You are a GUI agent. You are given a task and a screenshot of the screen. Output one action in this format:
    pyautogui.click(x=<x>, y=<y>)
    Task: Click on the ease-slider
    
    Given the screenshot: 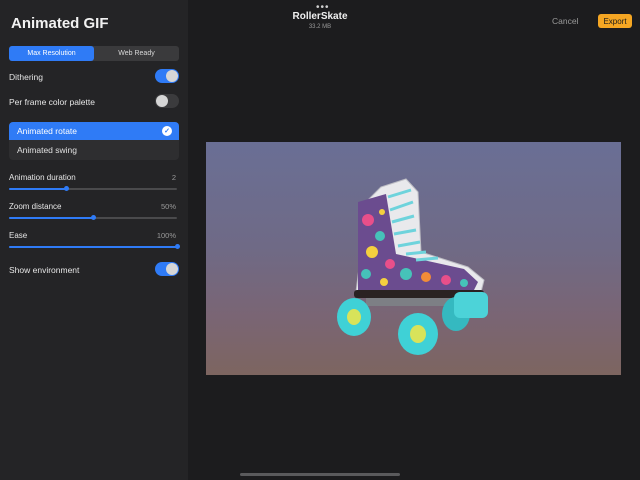 What is the action you would take?
    pyautogui.click(x=94, y=246)
    